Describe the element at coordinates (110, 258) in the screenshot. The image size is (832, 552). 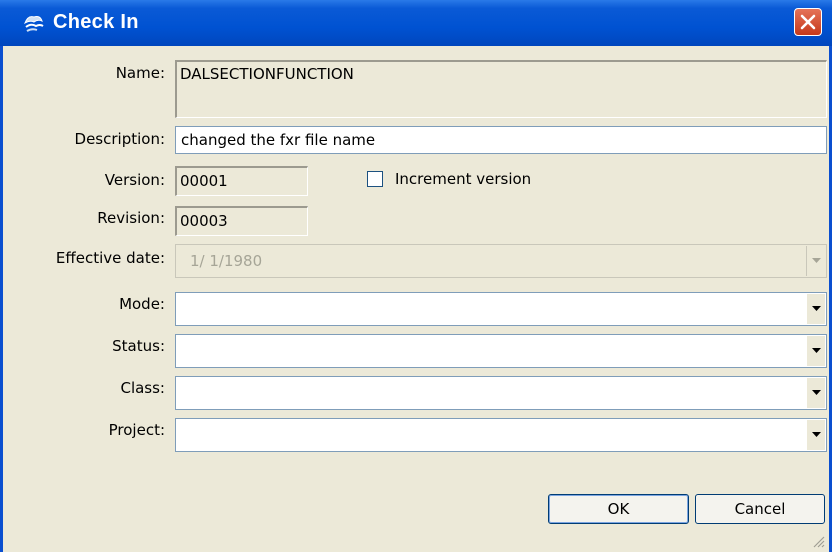
I see `effective-date-label: Effective date:` at that location.